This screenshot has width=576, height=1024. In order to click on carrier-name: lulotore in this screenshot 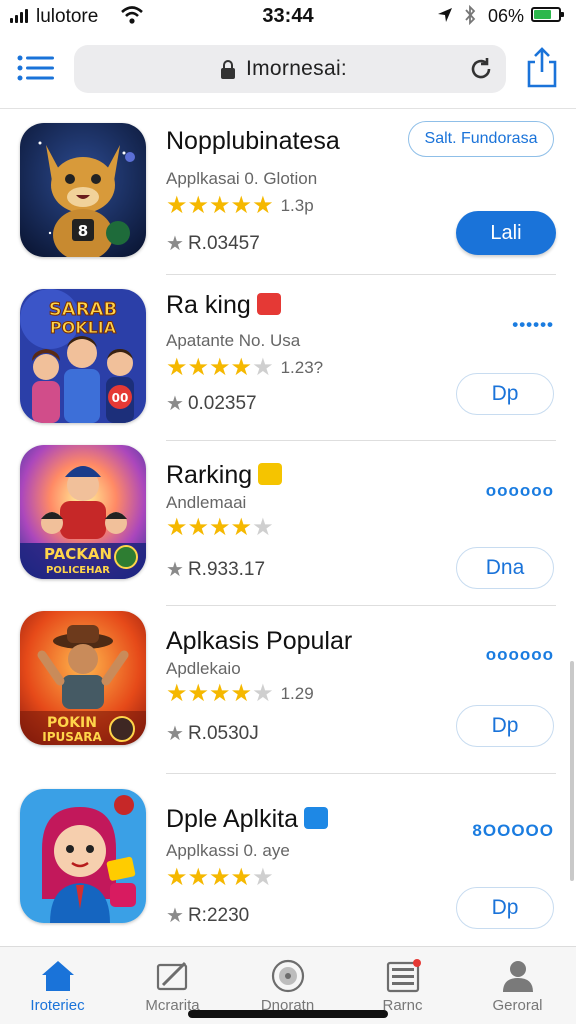, I will do `click(67, 16)`.